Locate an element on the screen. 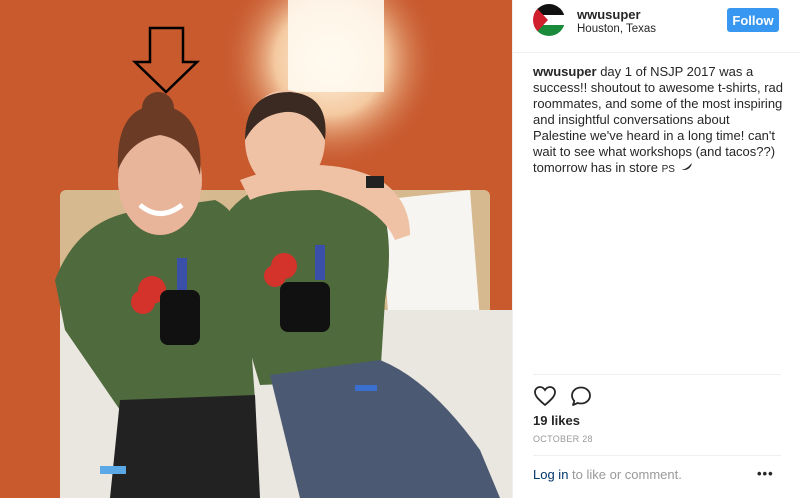 This screenshot has width=800, height=498. avatar is located at coordinates (549, 20).